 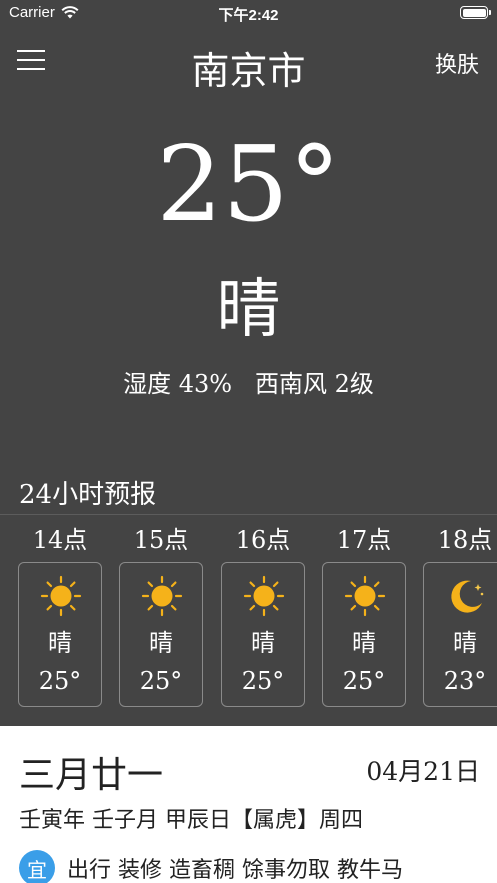 What do you see at coordinates (457, 63) in the screenshot?
I see `skin-button: 换肤` at bounding box center [457, 63].